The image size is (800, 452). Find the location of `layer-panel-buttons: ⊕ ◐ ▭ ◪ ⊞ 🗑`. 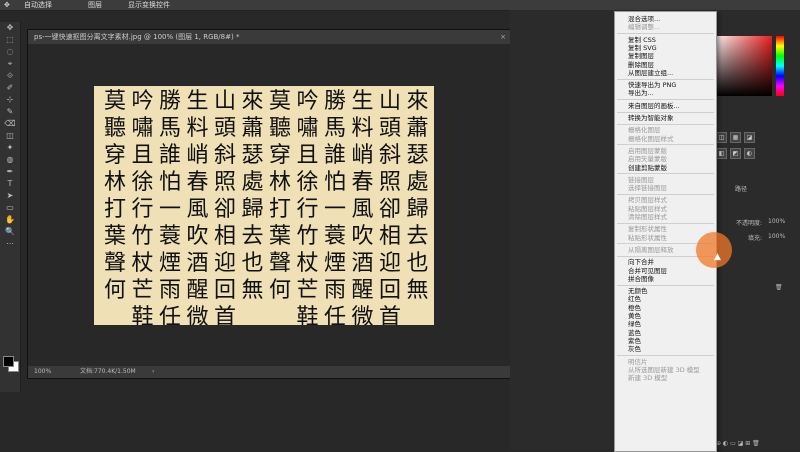

layer-panel-buttons: ⊕ ◐ ▭ ◪ ⊞ 🗑 is located at coordinates (738, 443).